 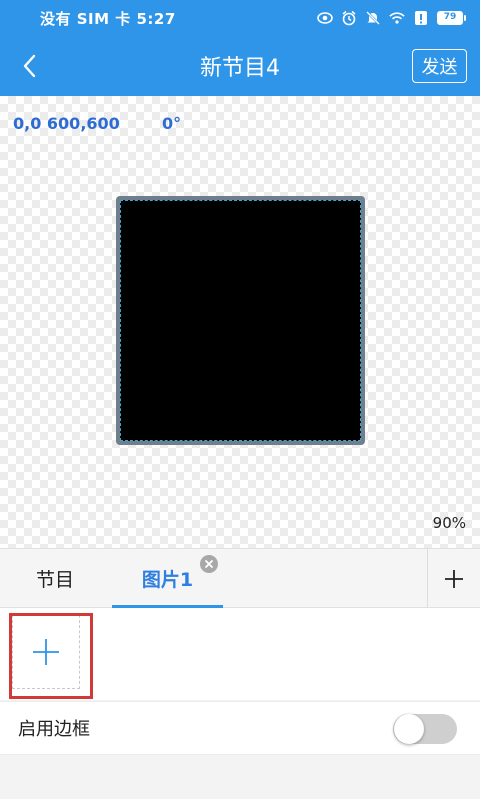 What do you see at coordinates (240, 578) in the screenshot?
I see `tab-bar: 节目 图片1` at bounding box center [240, 578].